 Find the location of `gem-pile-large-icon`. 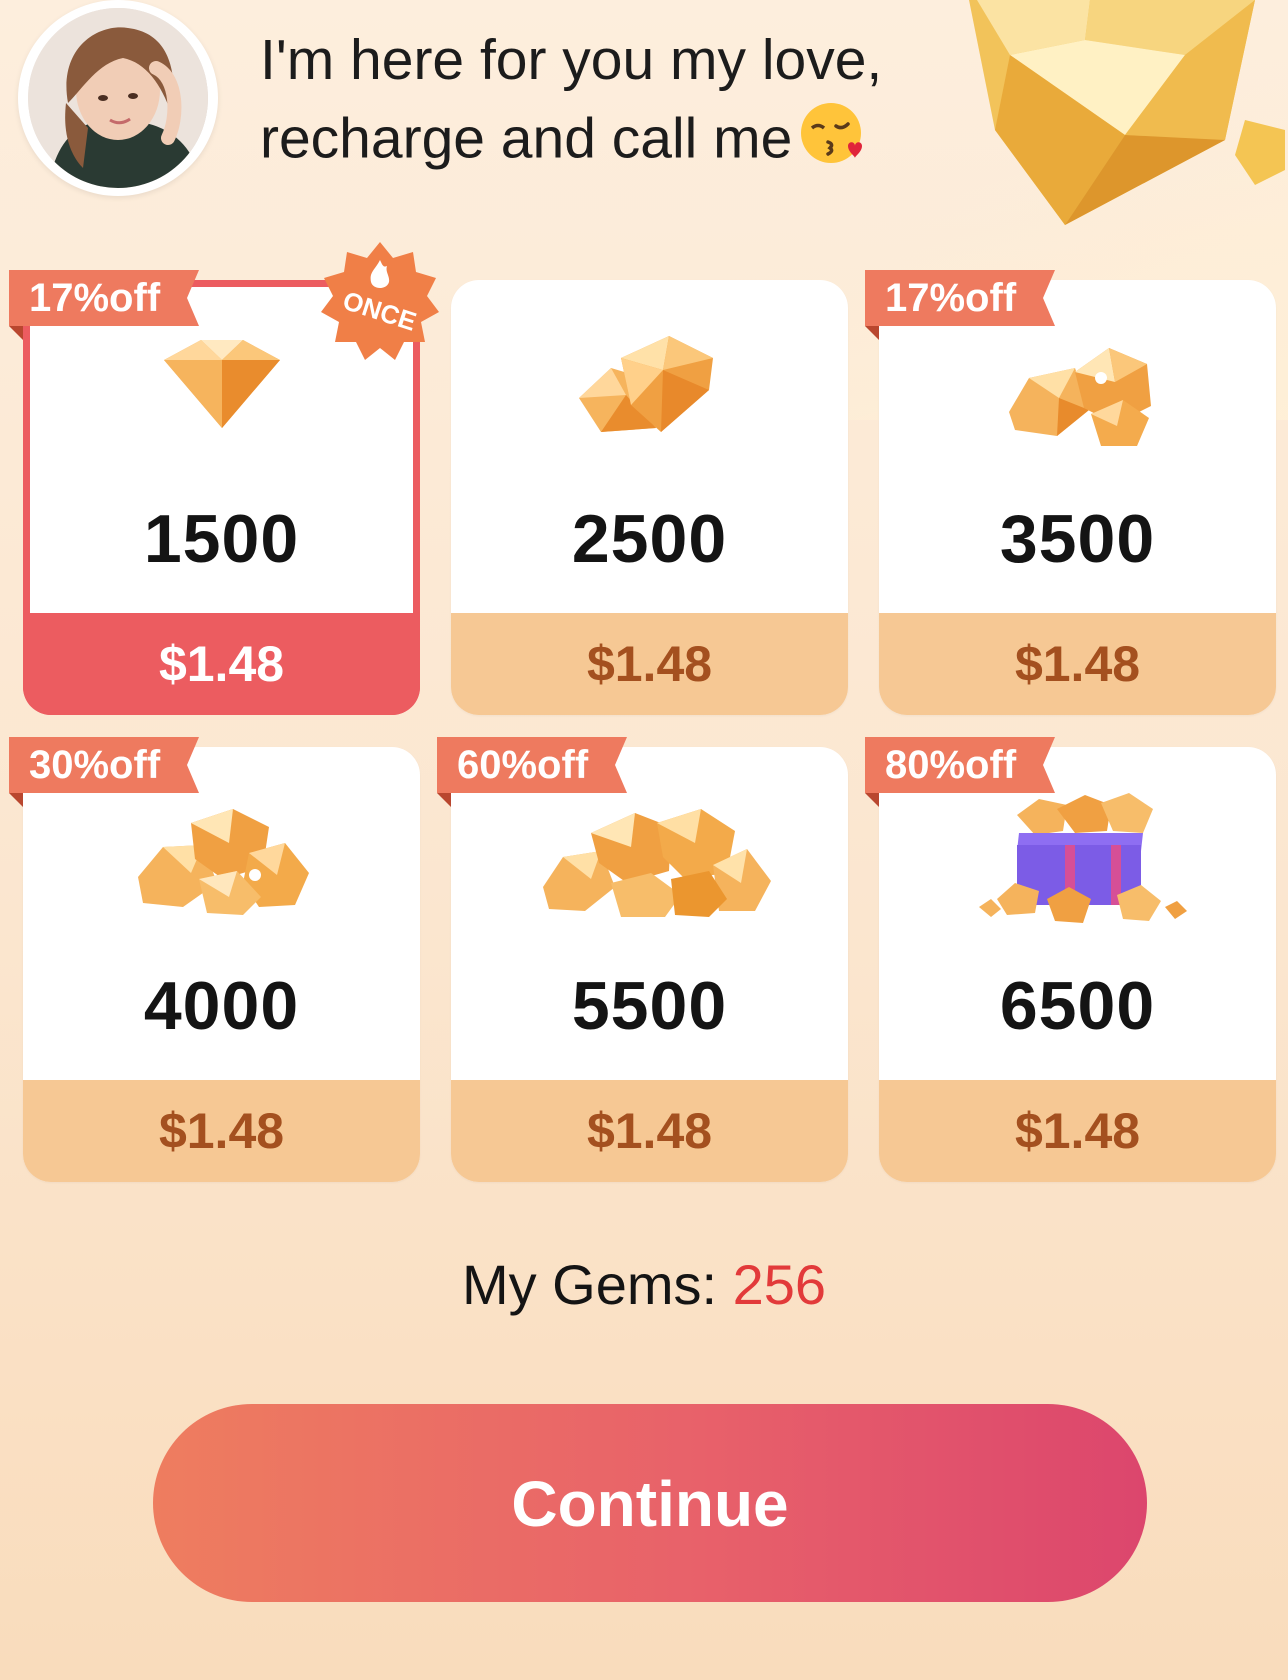

gem-pile-large-icon is located at coordinates (657, 863).